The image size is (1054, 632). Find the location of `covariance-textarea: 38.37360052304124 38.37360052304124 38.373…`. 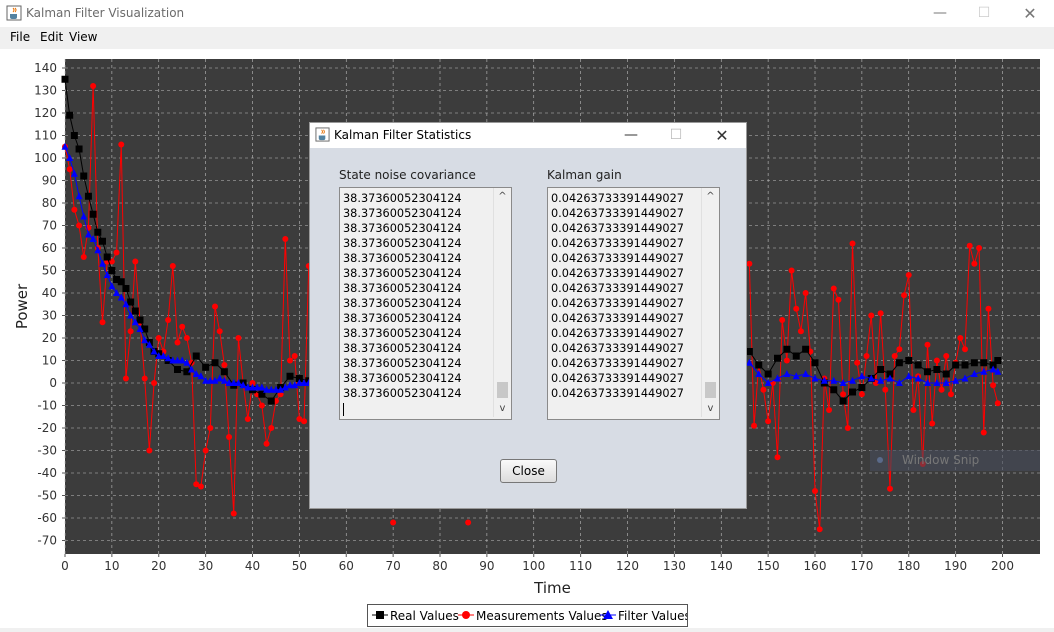

covariance-textarea: 38.37360052304124 38.37360052304124 38.373… is located at coordinates (425, 303).